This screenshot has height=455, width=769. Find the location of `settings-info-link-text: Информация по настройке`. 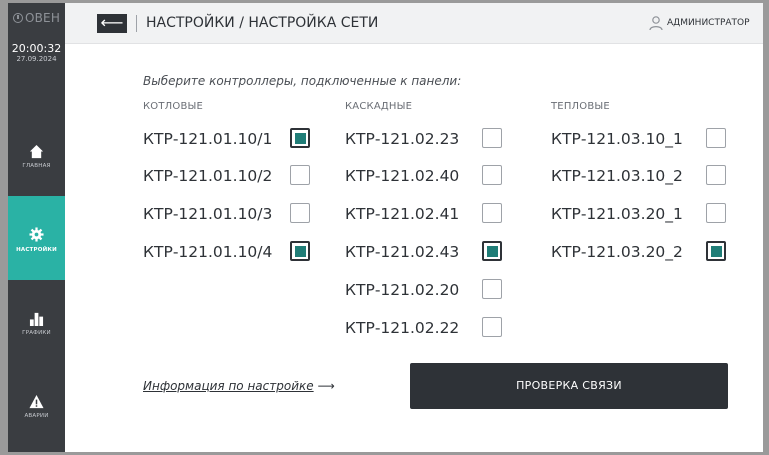

settings-info-link-text: Информация по настройке is located at coordinates (228, 386).